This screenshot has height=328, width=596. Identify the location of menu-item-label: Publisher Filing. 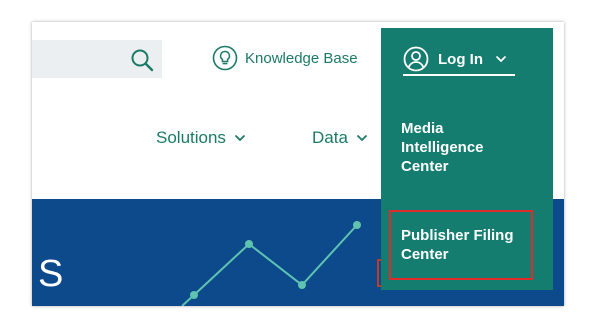
(457, 235).